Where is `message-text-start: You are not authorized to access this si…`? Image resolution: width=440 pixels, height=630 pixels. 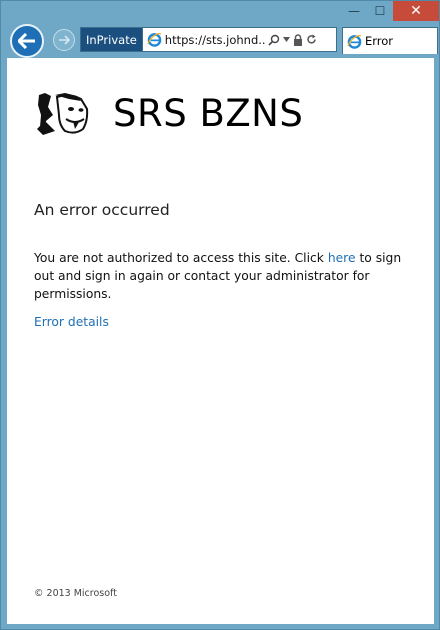
message-text-start: You are not authorized to access this si… is located at coordinates (181, 258).